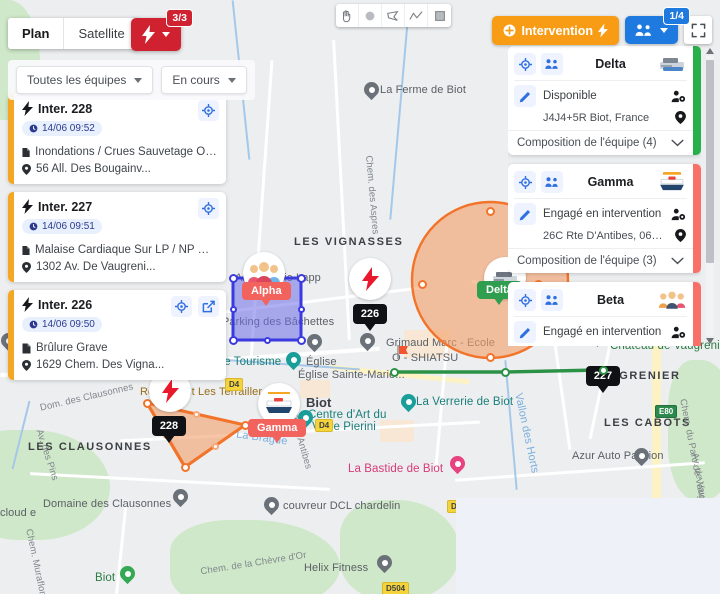 Image resolution: width=720 pixels, height=594 pixels. I want to click on team-composition-label: Composition de l'équipe (4), so click(587, 143).